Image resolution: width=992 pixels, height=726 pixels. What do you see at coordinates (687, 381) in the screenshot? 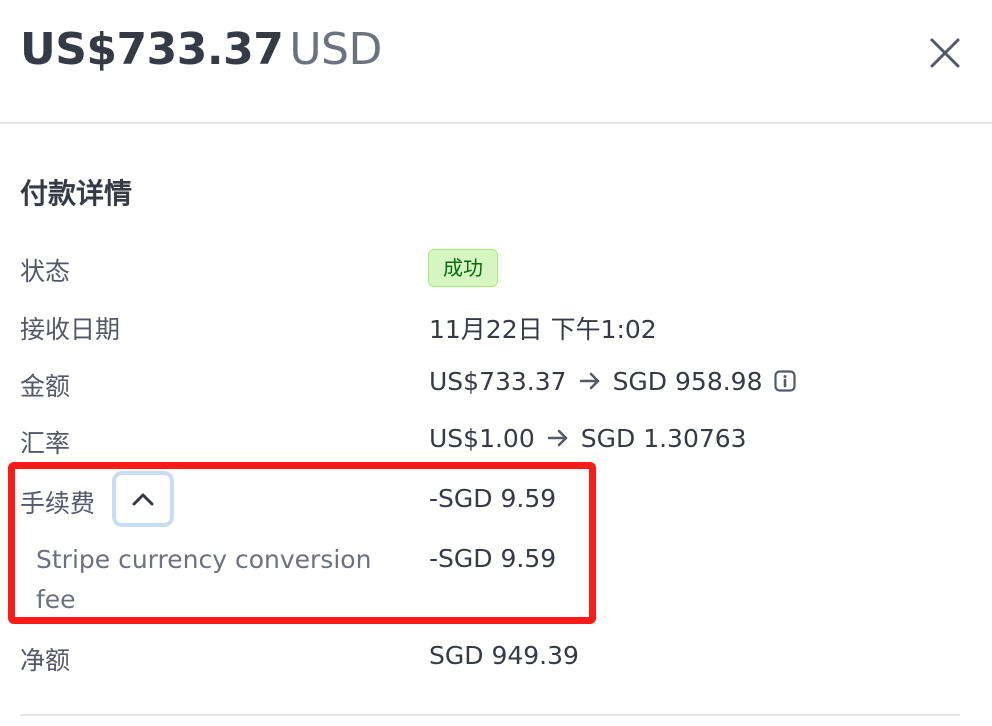
I see `amount-to: SGD 958.98` at bounding box center [687, 381].